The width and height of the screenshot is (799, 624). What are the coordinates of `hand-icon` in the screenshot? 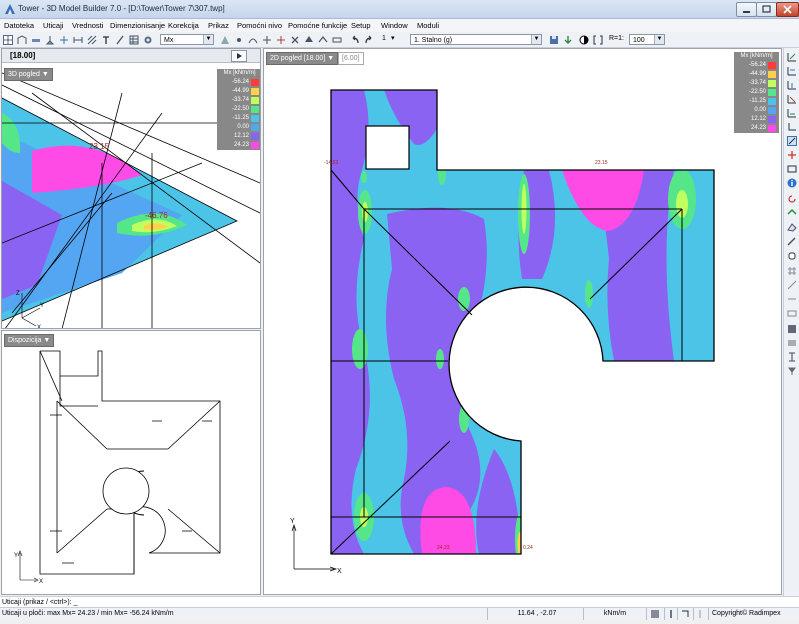 It's located at (792, 255).